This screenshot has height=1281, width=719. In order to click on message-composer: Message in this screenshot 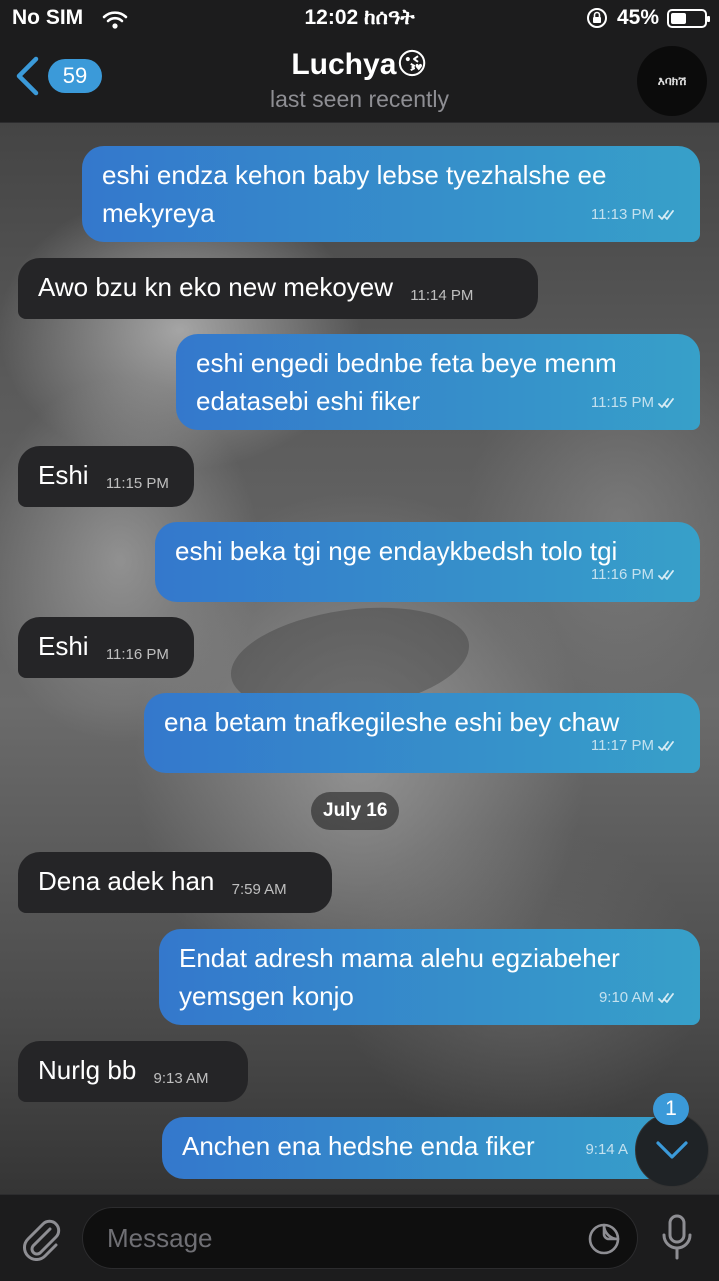, I will do `click(359, 1237)`.